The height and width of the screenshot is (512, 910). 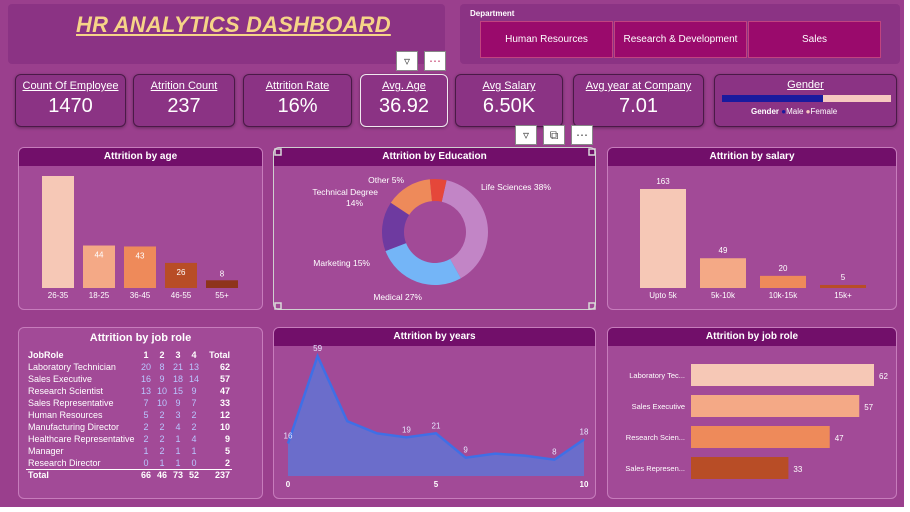 I want to click on kpi-value: 237, so click(x=184, y=106).